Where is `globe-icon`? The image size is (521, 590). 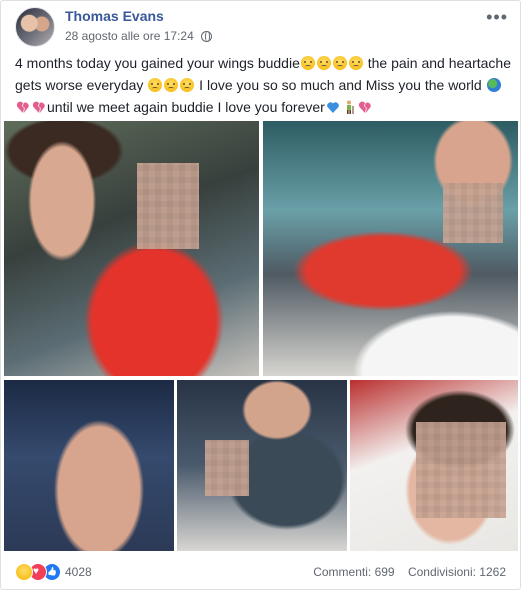
globe-icon is located at coordinates (207, 36).